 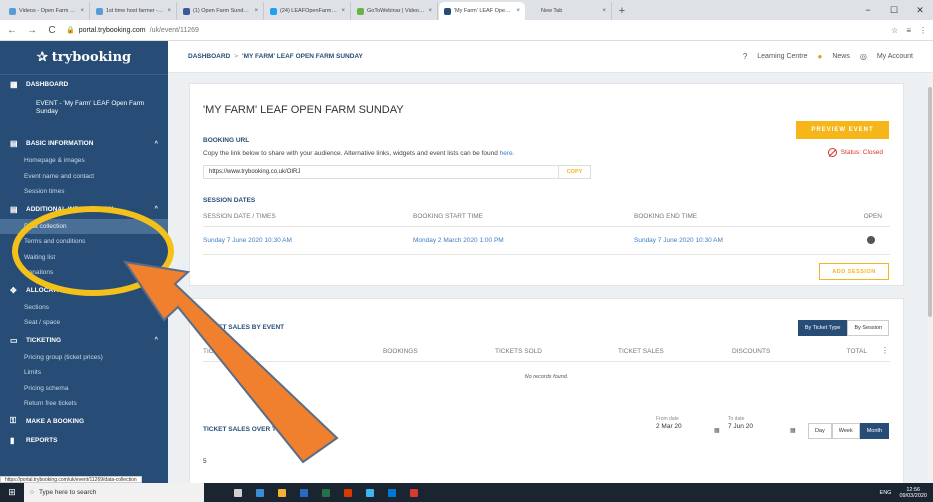 I want to click on minimize-button: −, so click(x=868, y=10).